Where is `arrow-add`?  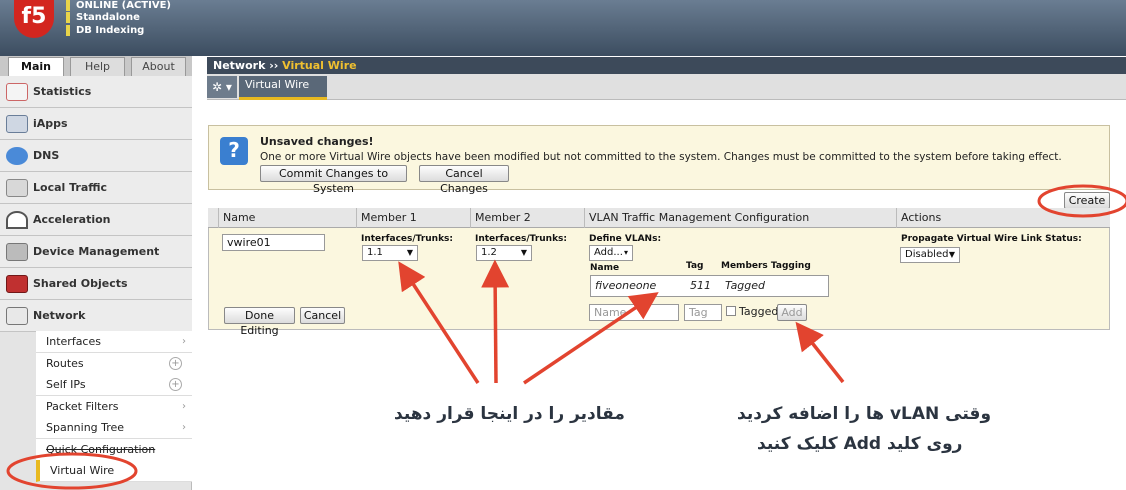 arrow-add is located at coordinates (820, 352).